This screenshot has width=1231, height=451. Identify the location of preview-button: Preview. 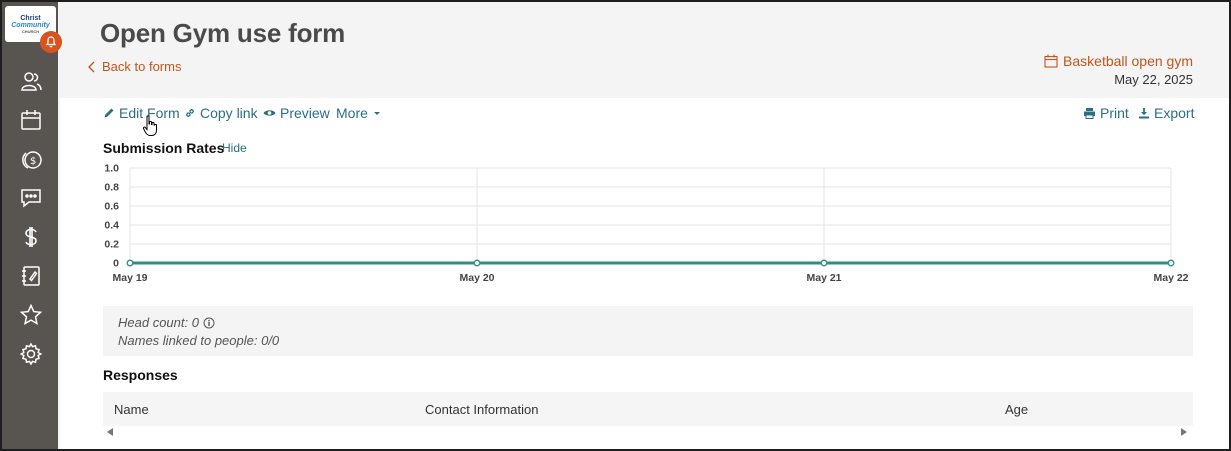
(296, 113).